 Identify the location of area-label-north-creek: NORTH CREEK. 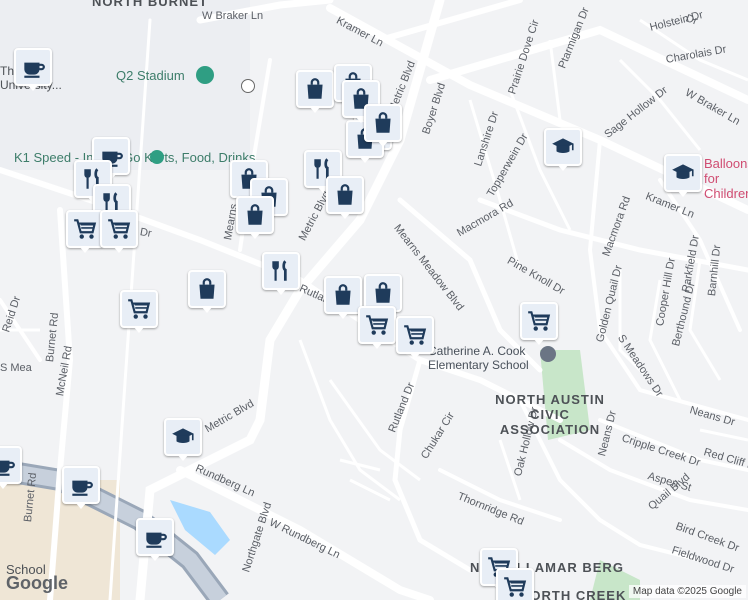
(573, 594).